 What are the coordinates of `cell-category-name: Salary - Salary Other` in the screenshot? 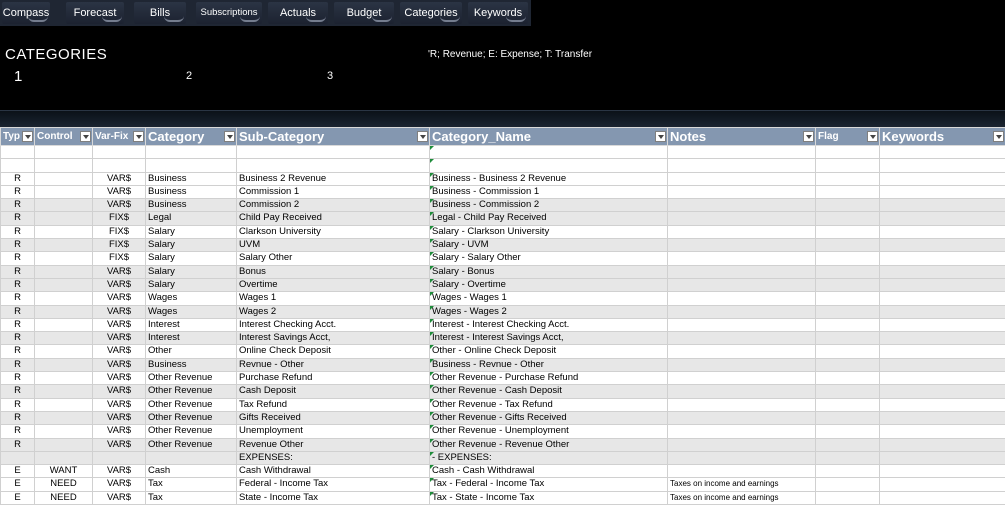 It's located at (548, 258).